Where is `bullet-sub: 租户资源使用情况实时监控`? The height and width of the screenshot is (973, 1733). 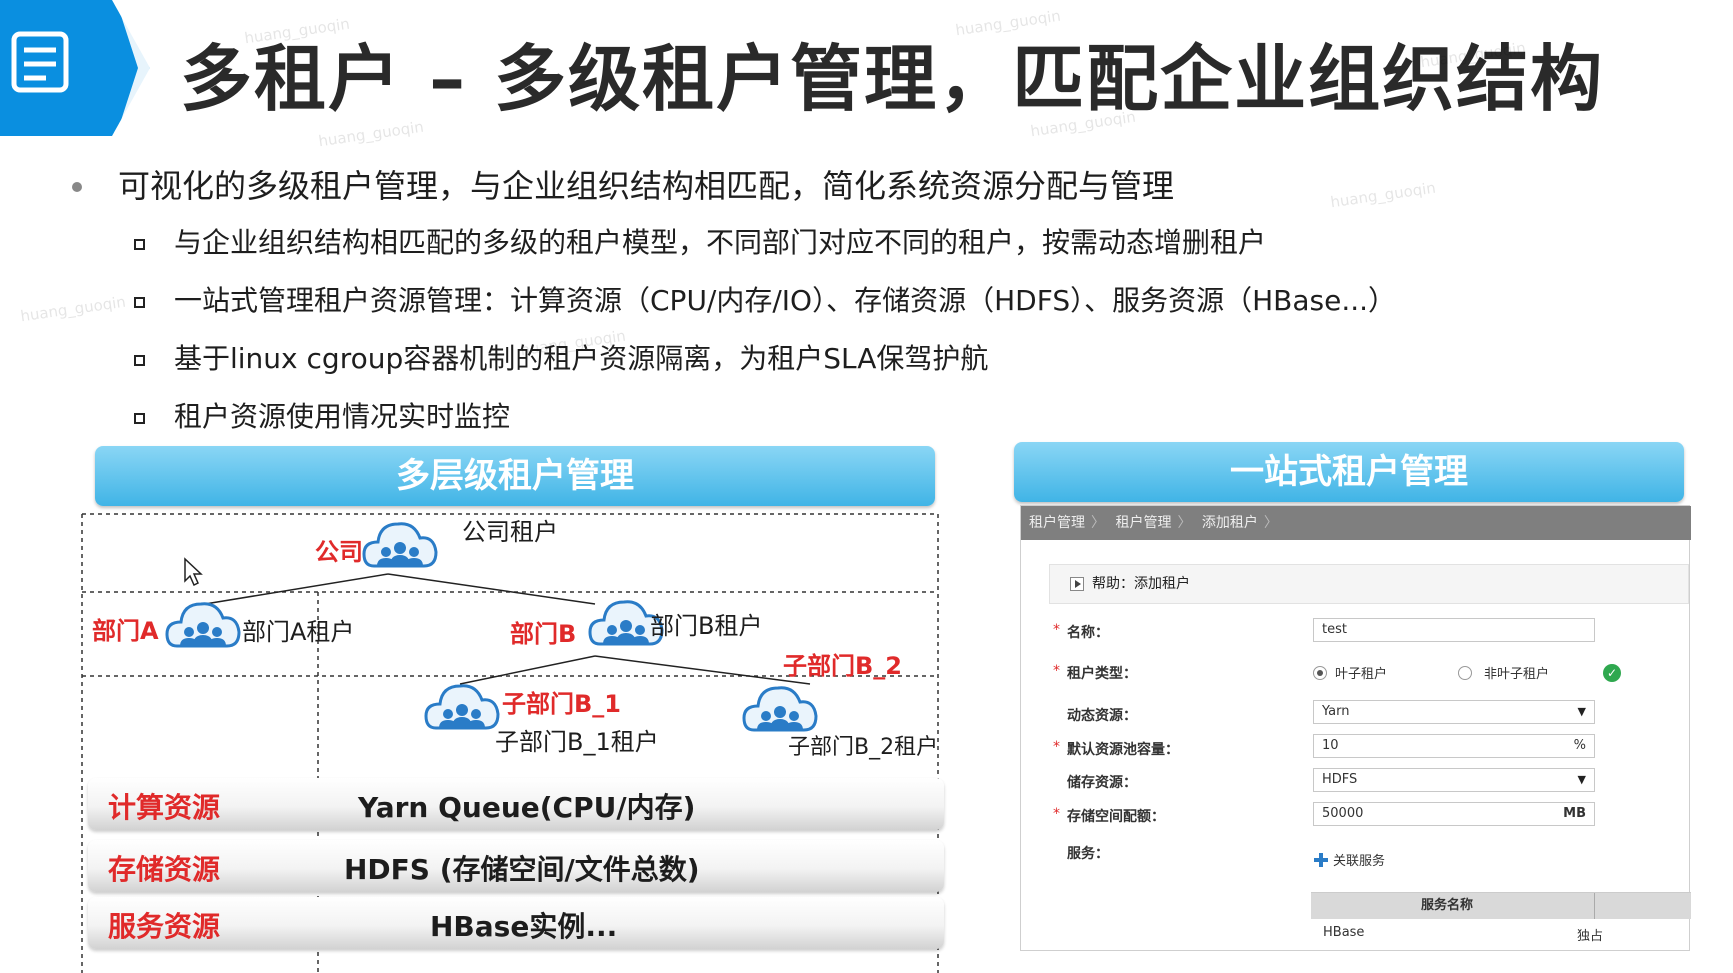 bullet-sub: 租户资源使用情况实时监控 is located at coordinates (870, 417).